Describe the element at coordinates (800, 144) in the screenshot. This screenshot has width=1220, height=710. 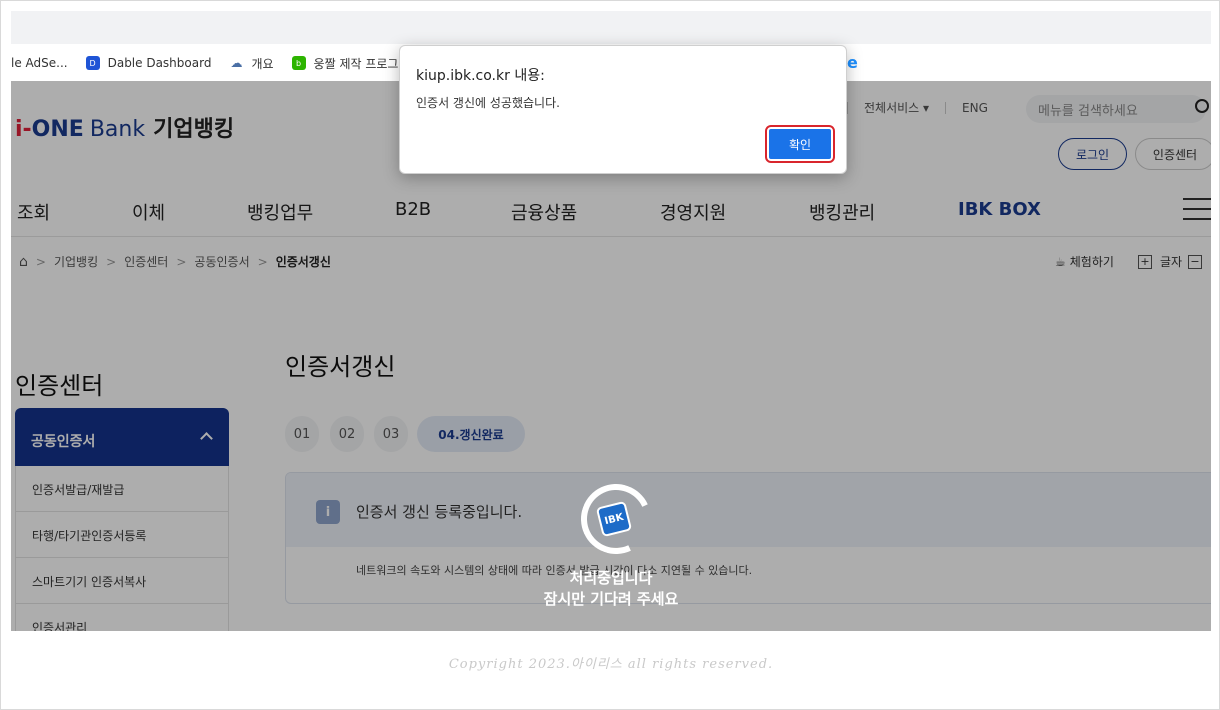
I see `ok-button: 확인` at that location.